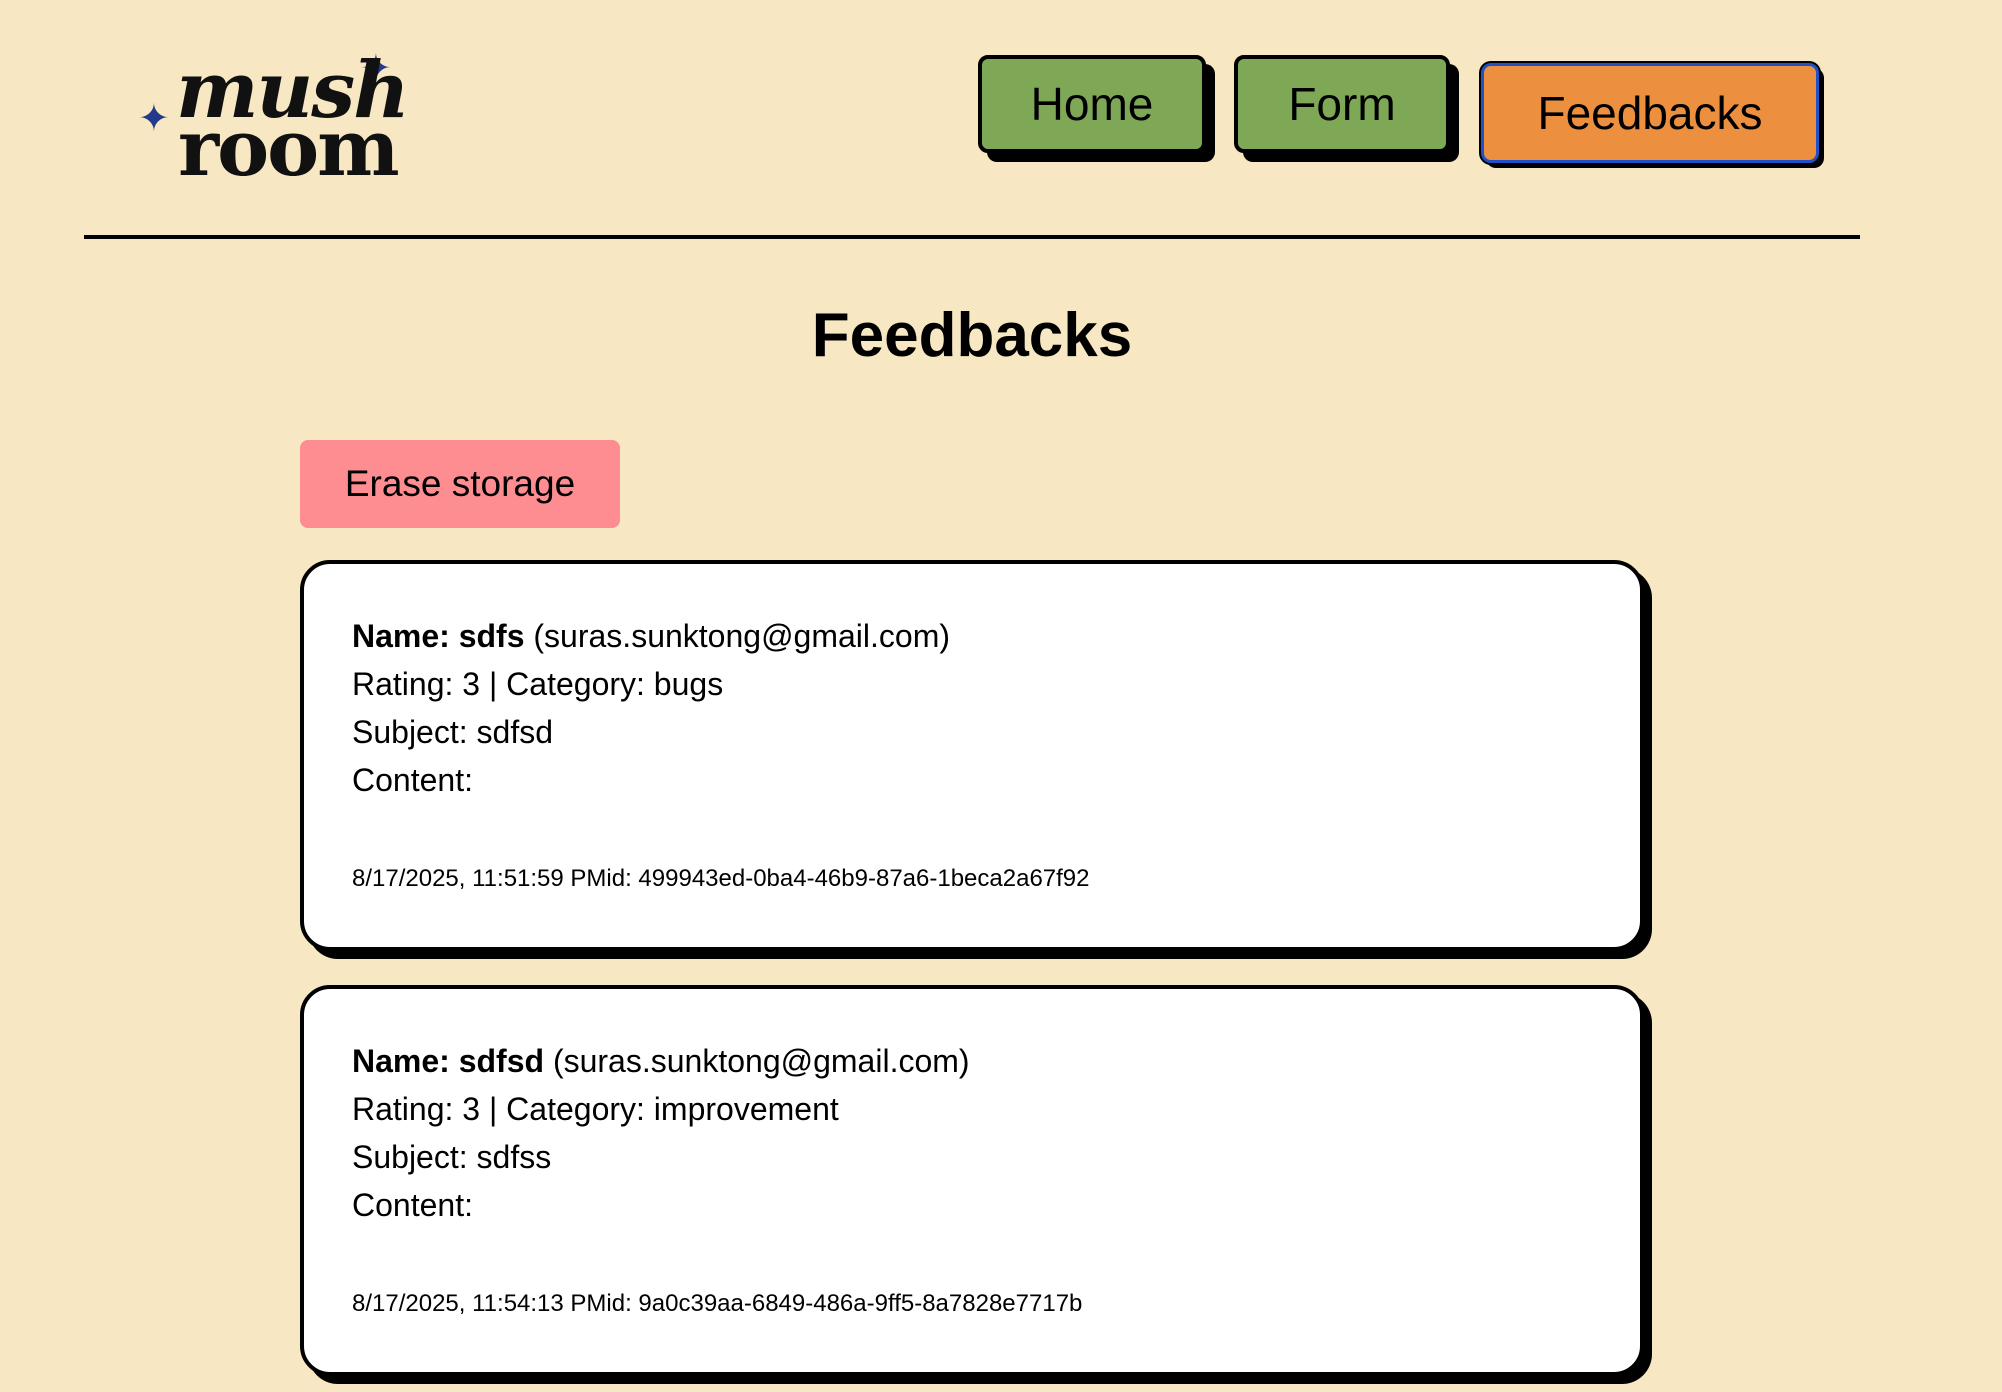 The width and height of the screenshot is (2002, 1392). I want to click on nav-home-button: Home, so click(1092, 104).